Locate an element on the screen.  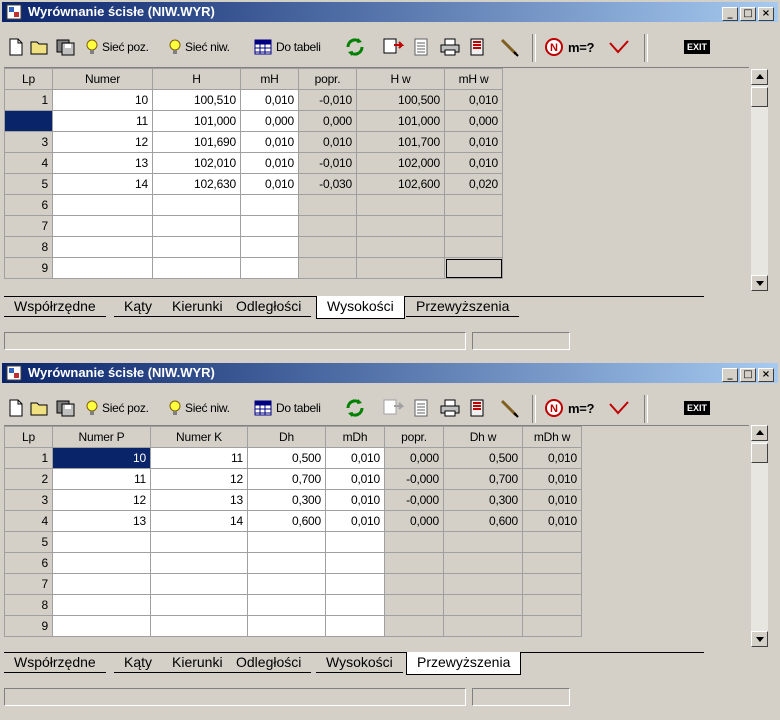
grid-cell: 14 is located at coordinates (102, 184).